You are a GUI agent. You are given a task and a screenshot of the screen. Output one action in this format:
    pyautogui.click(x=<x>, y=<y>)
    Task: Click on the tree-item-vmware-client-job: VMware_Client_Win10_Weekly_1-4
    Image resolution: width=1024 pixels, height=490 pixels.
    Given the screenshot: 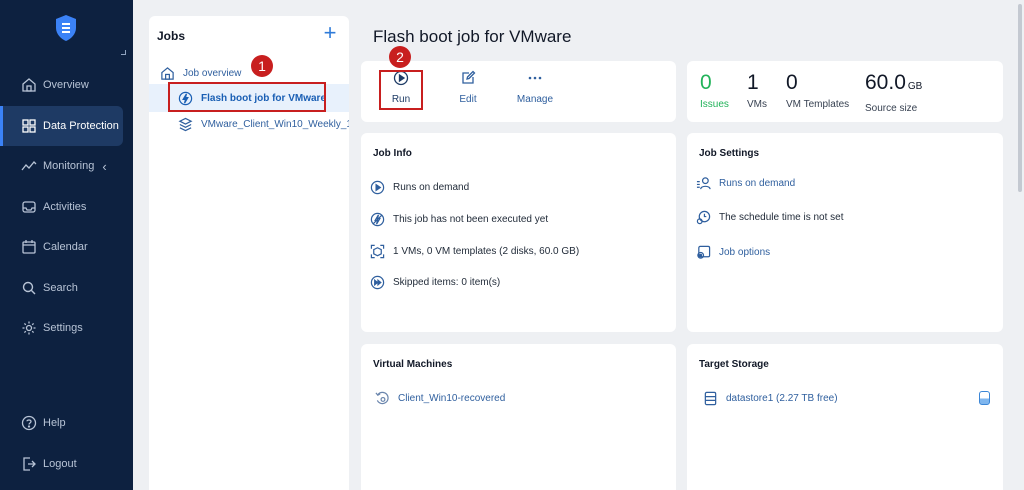 What is the action you would take?
    pyautogui.click(x=249, y=124)
    